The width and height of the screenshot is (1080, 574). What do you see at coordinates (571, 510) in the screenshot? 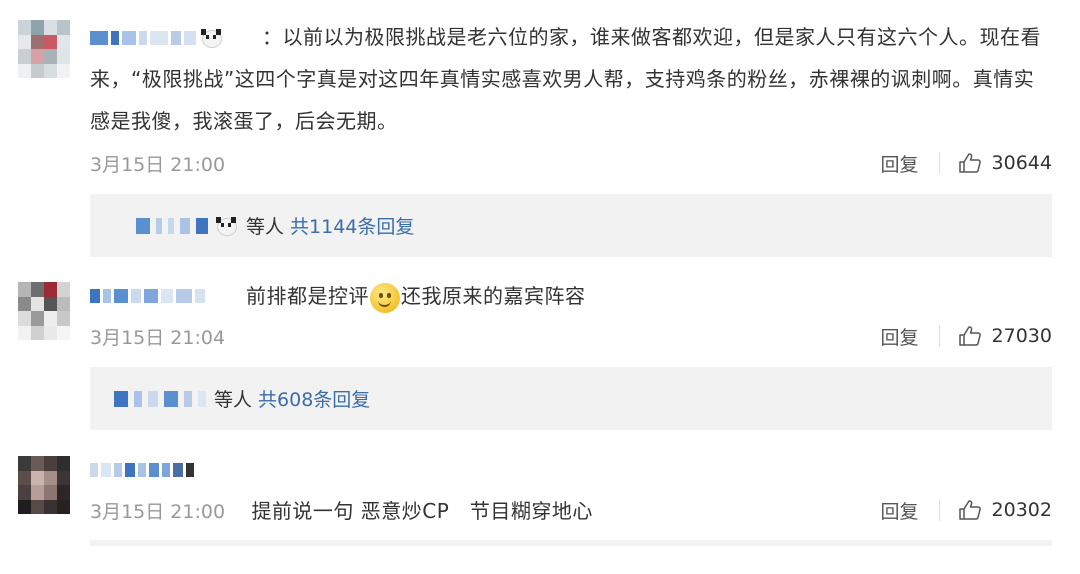
I see `comment-meta: 3月15日 21:00 回复 20302` at bounding box center [571, 510].